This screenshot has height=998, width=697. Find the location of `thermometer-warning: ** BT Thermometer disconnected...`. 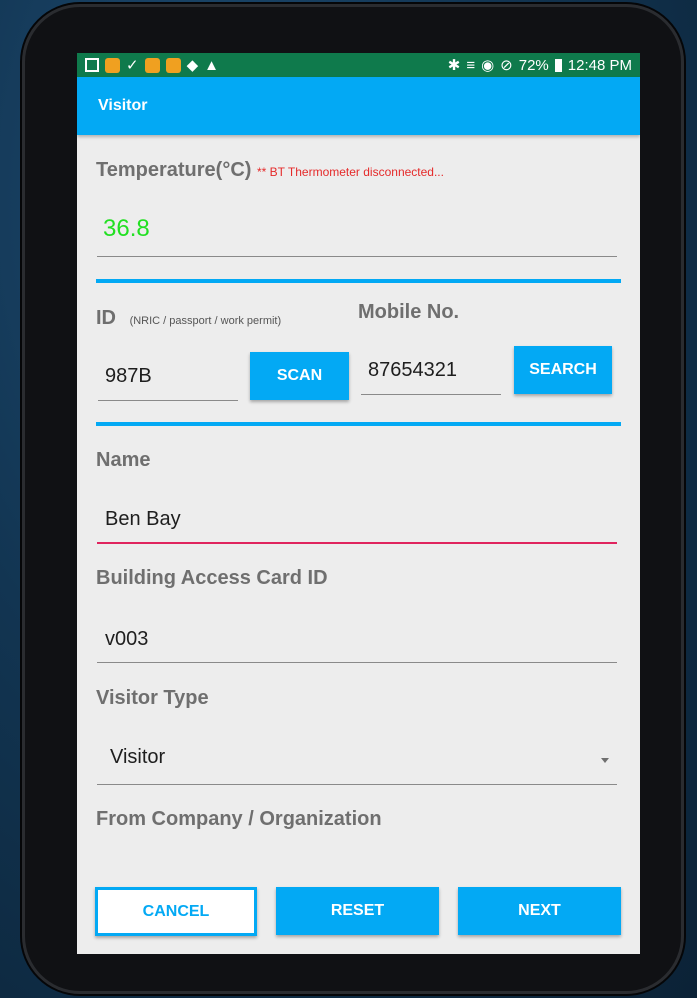

thermometer-warning: ** BT Thermometer disconnected... is located at coordinates (350, 172).